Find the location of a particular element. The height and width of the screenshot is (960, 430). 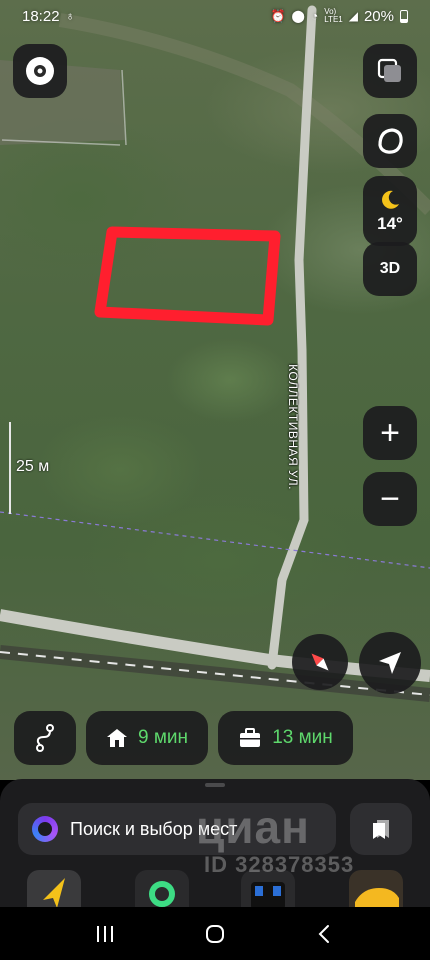

compass-icon is located at coordinates (320, 662).